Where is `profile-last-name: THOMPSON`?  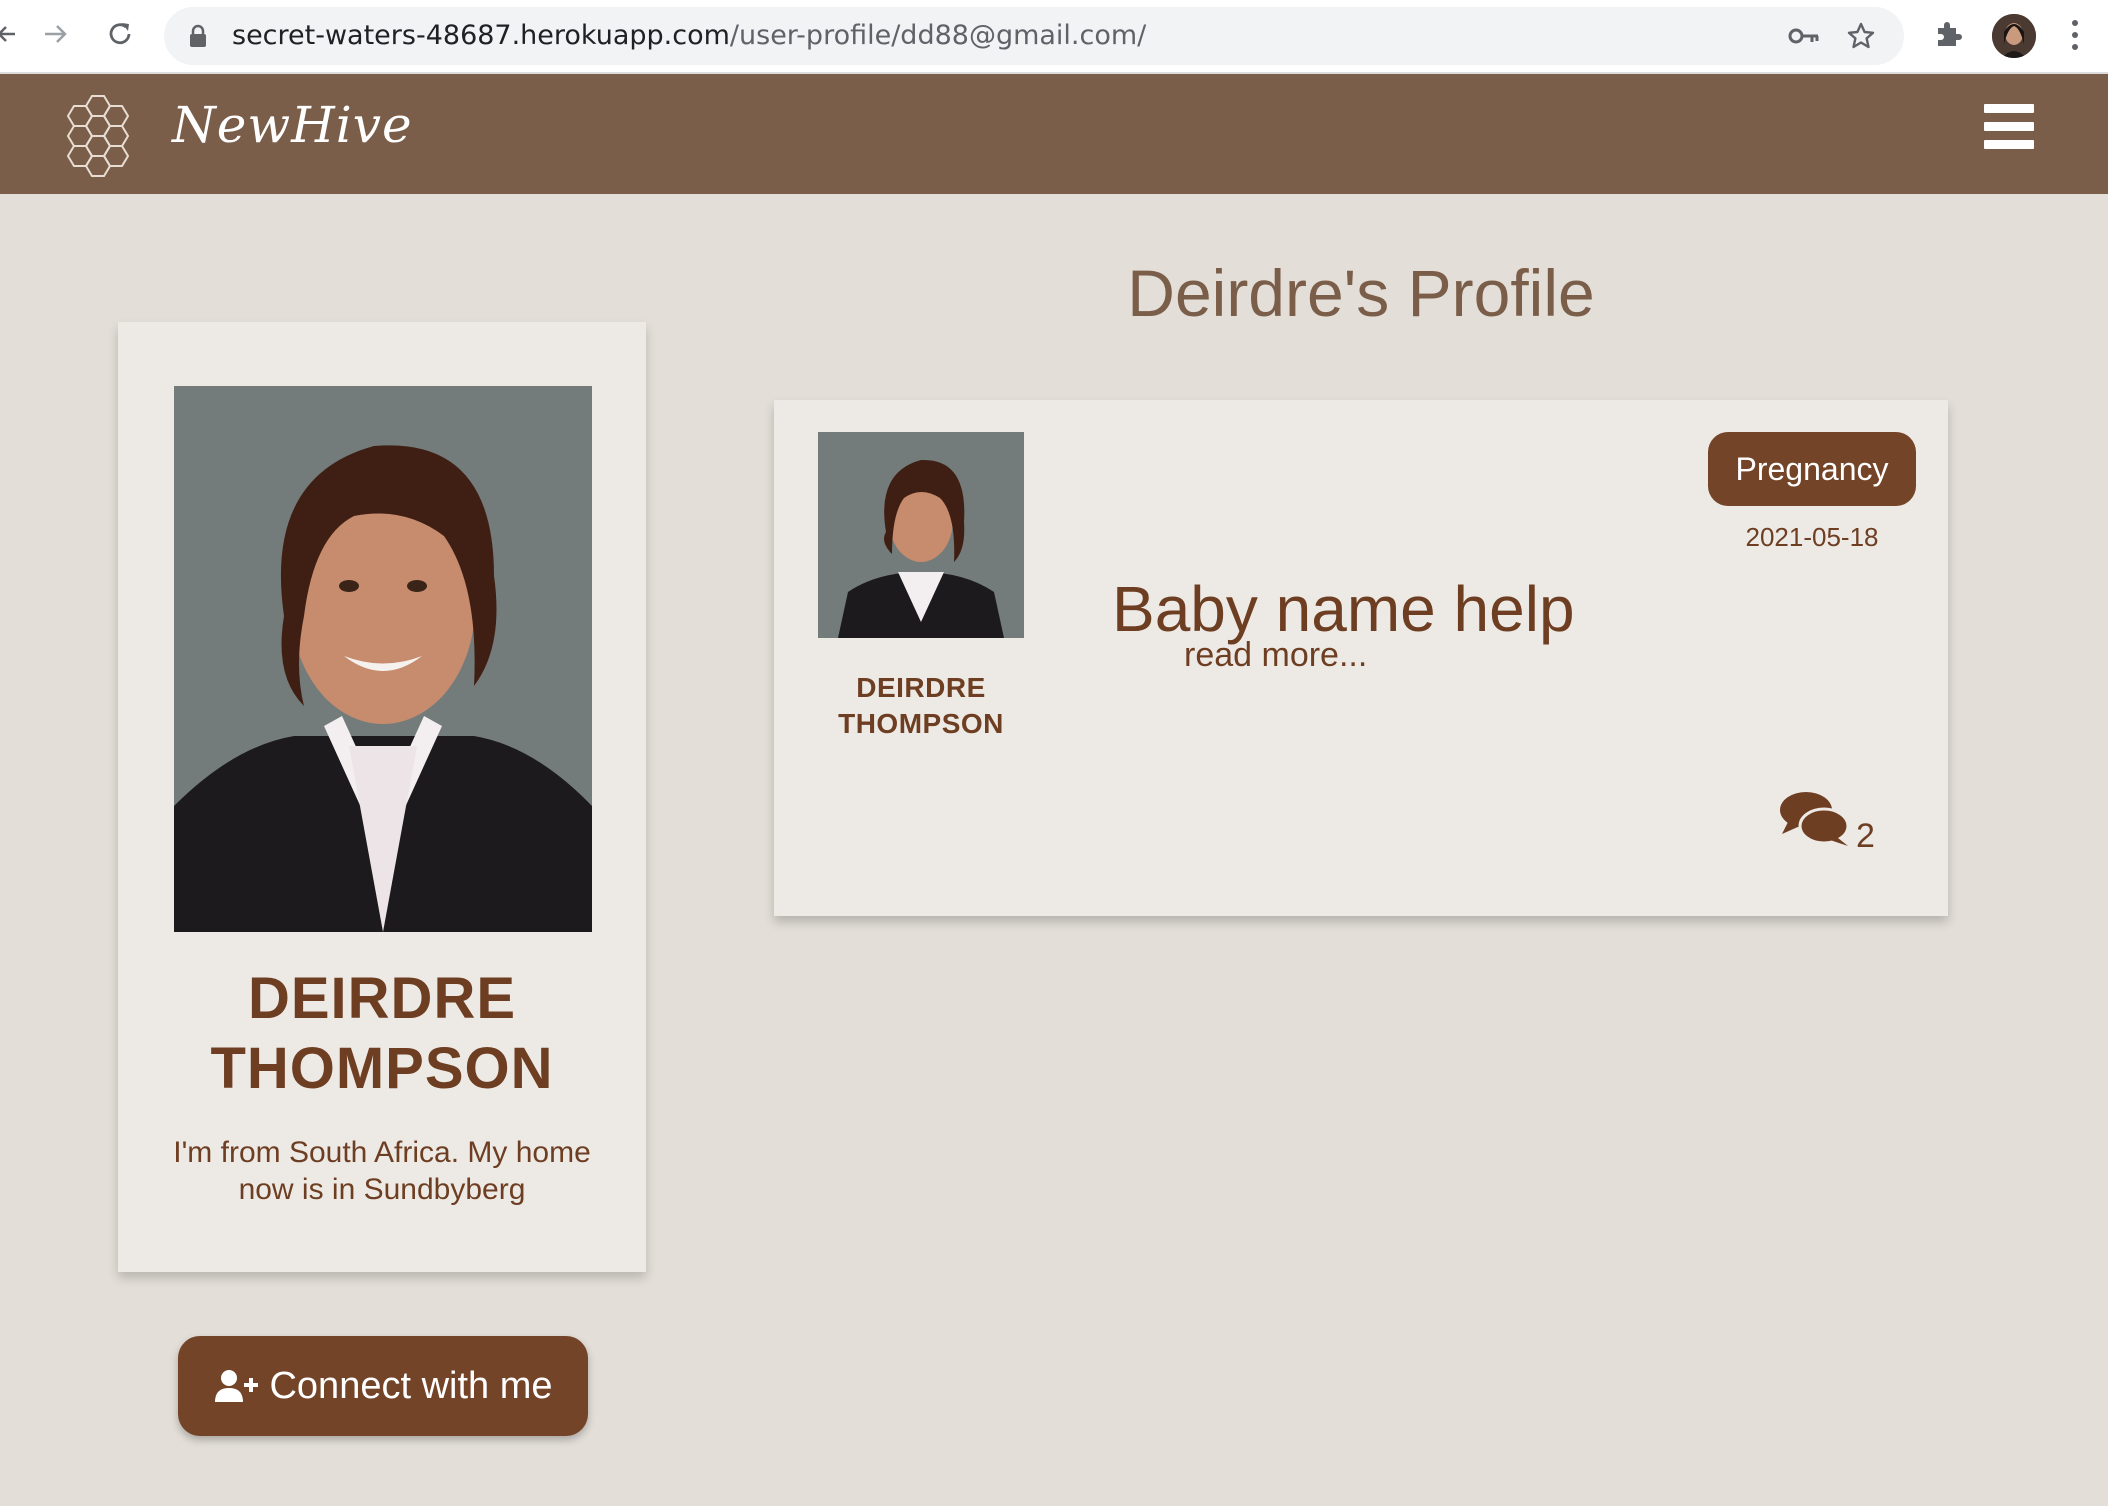 profile-last-name: THOMPSON is located at coordinates (382, 1068).